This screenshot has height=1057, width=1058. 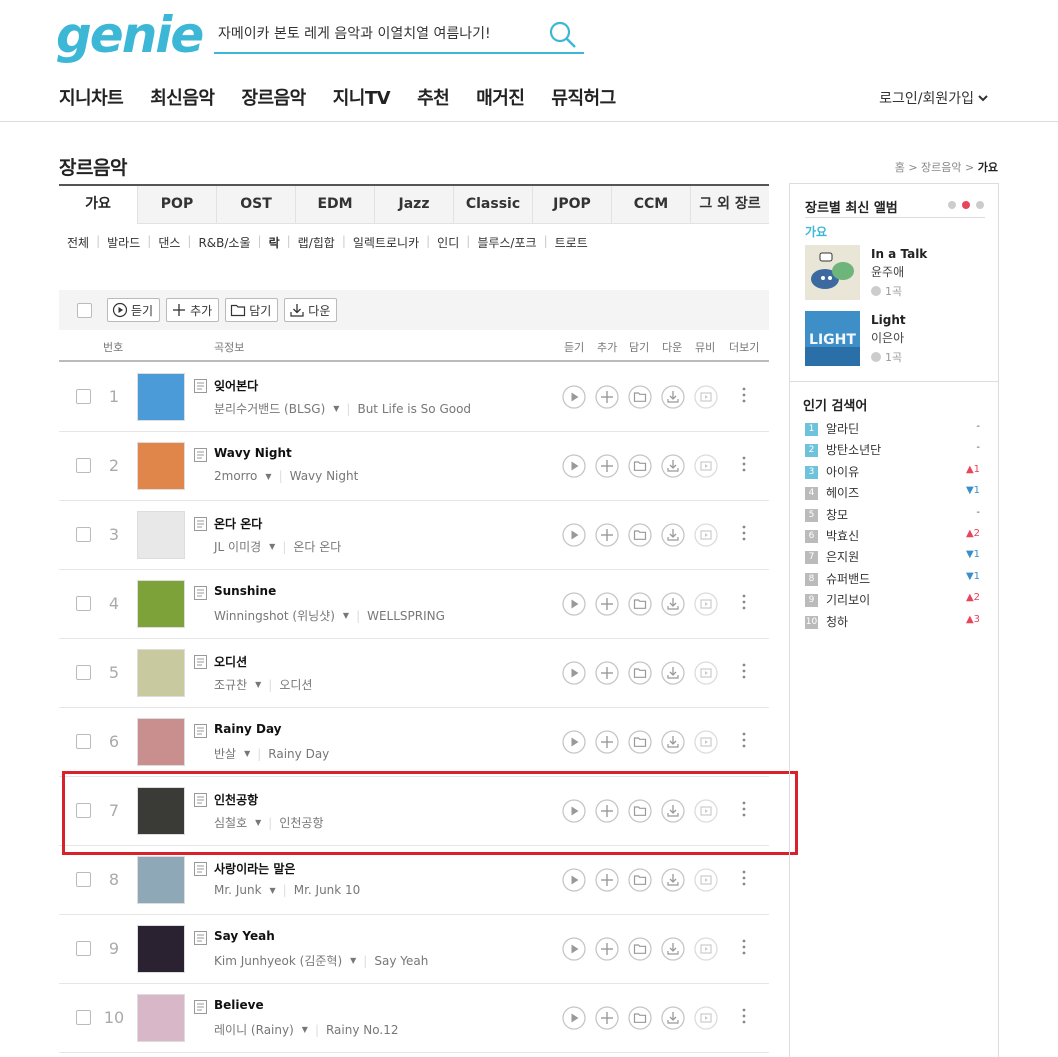 What do you see at coordinates (853, 449) in the screenshot?
I see `search-keyword: 방탄소년단` at bounding box center [853, 449].